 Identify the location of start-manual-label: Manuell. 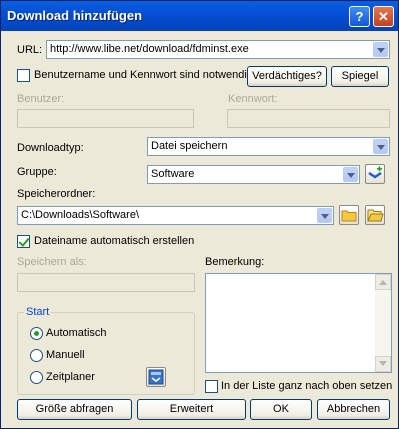
(65, 355).